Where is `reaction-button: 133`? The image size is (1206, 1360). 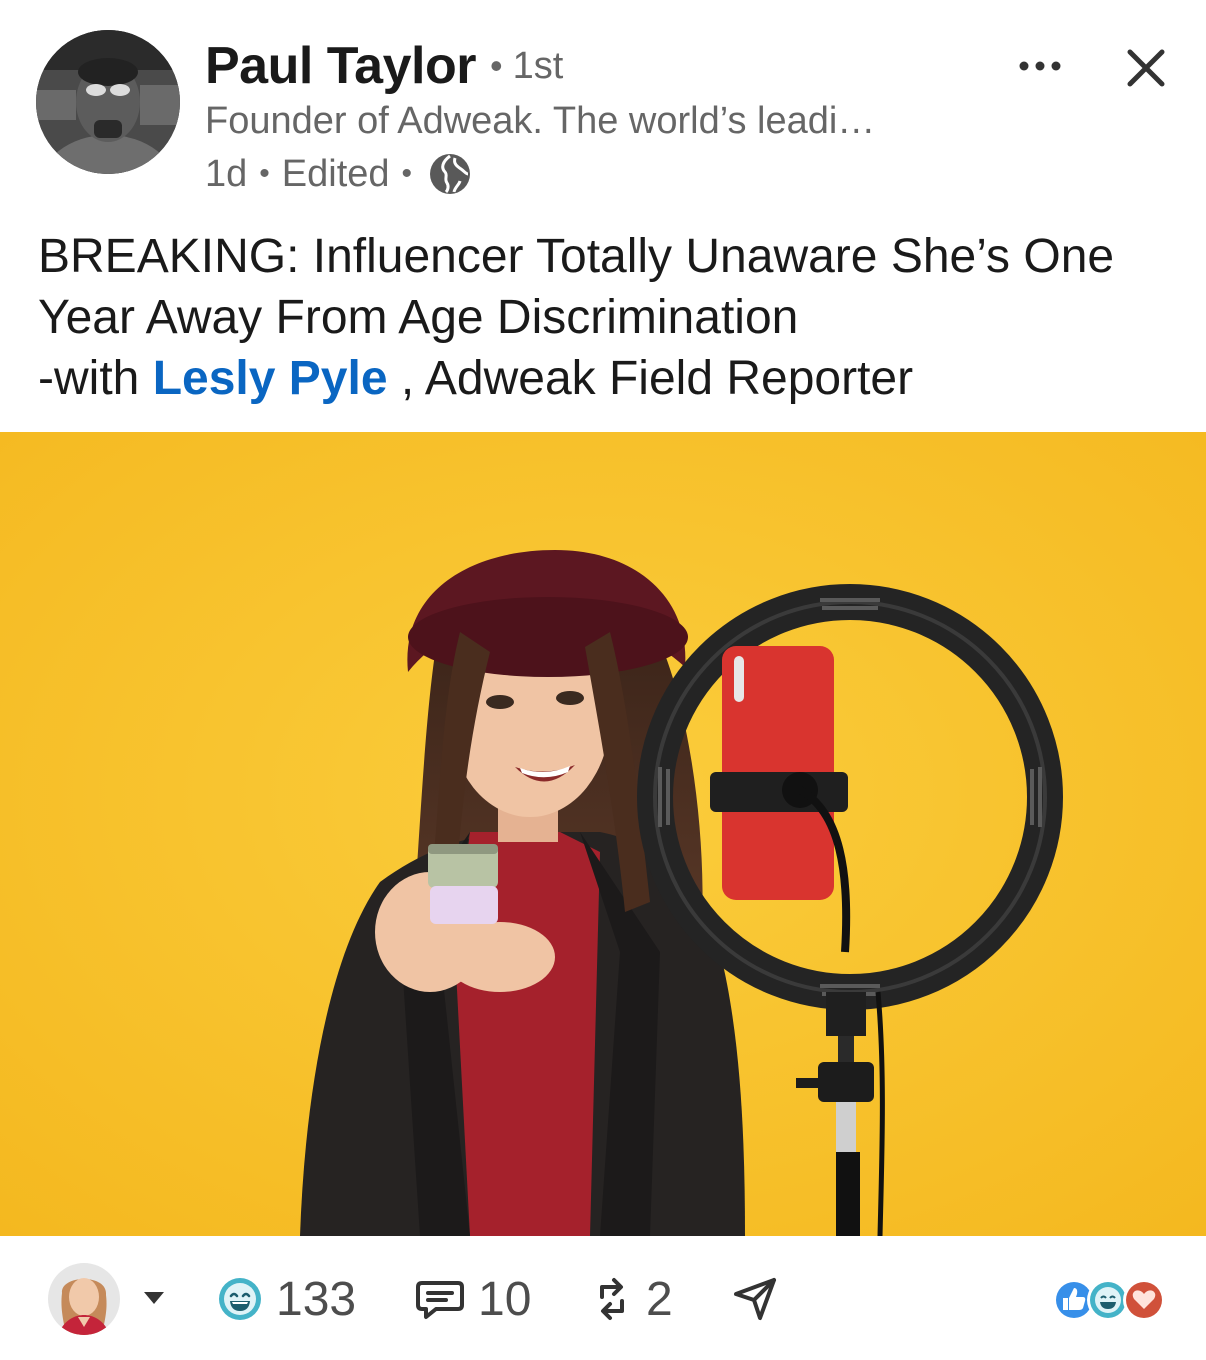
reaction-button: 133 is located at coordinates (286, 1299).